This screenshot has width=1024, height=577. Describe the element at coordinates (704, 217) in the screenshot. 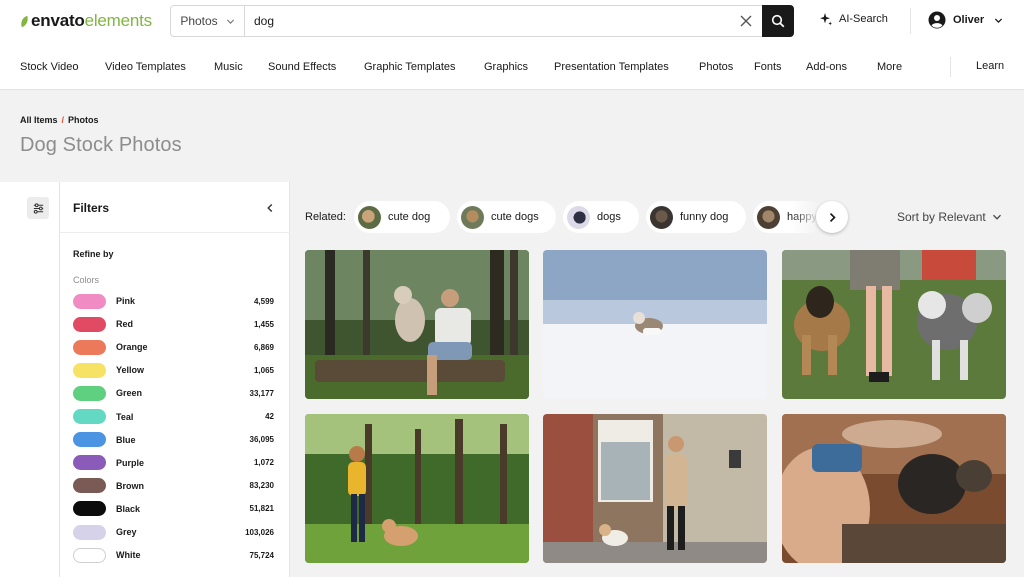

I see `chip-label: funny dog` at that location.